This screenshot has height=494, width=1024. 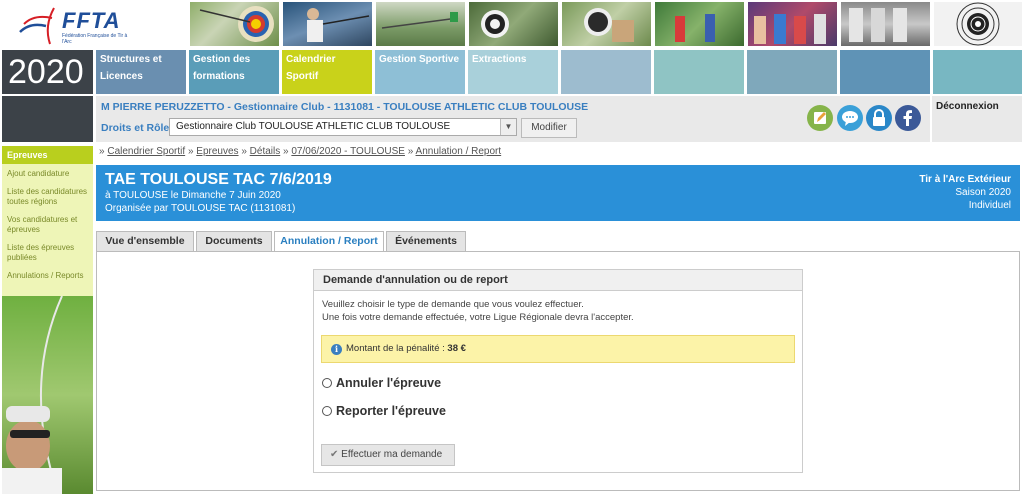 I want to click on request-heading: Demande d'annulation ou de report, so click(x=558, y=280).